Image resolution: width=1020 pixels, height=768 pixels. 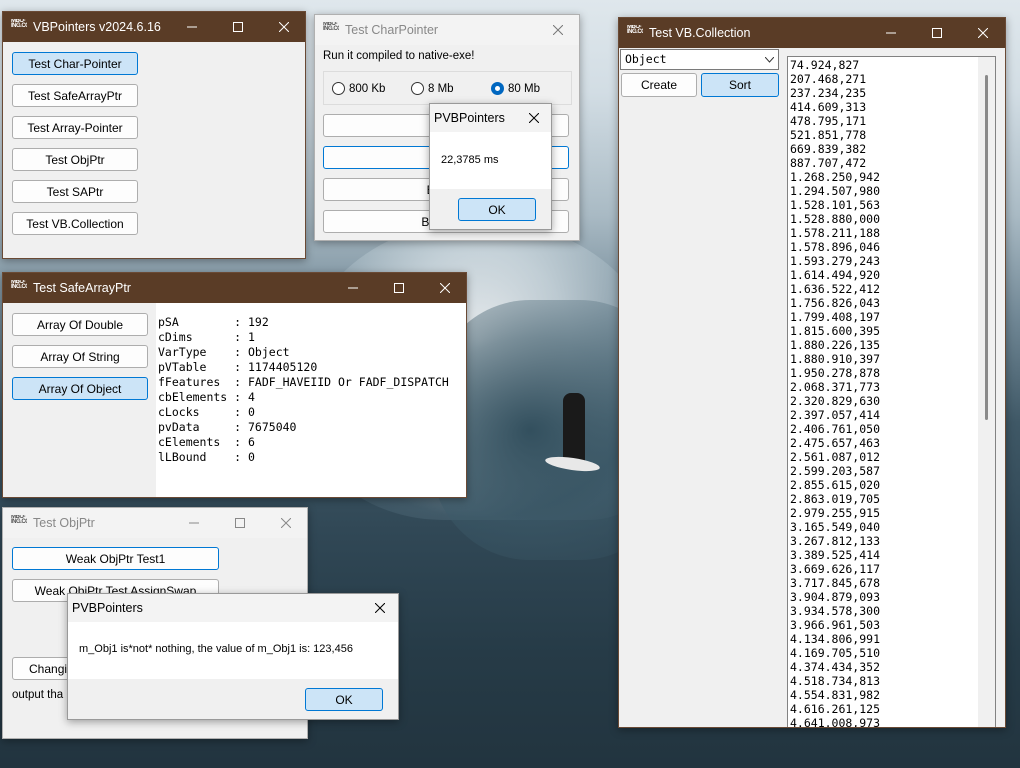 I want to click on list-item: 3.389.525,414, so click(x=835, y=555).